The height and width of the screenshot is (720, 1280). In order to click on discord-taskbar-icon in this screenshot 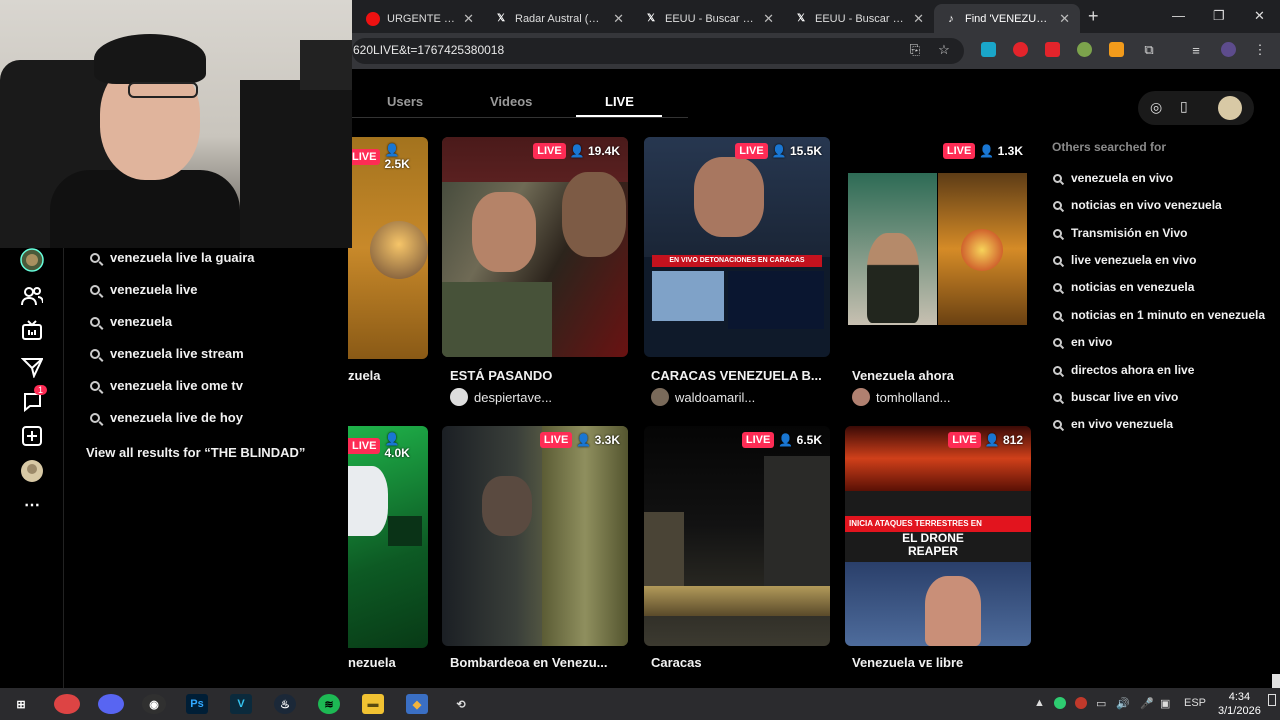, I will do `click(111, 704)`.